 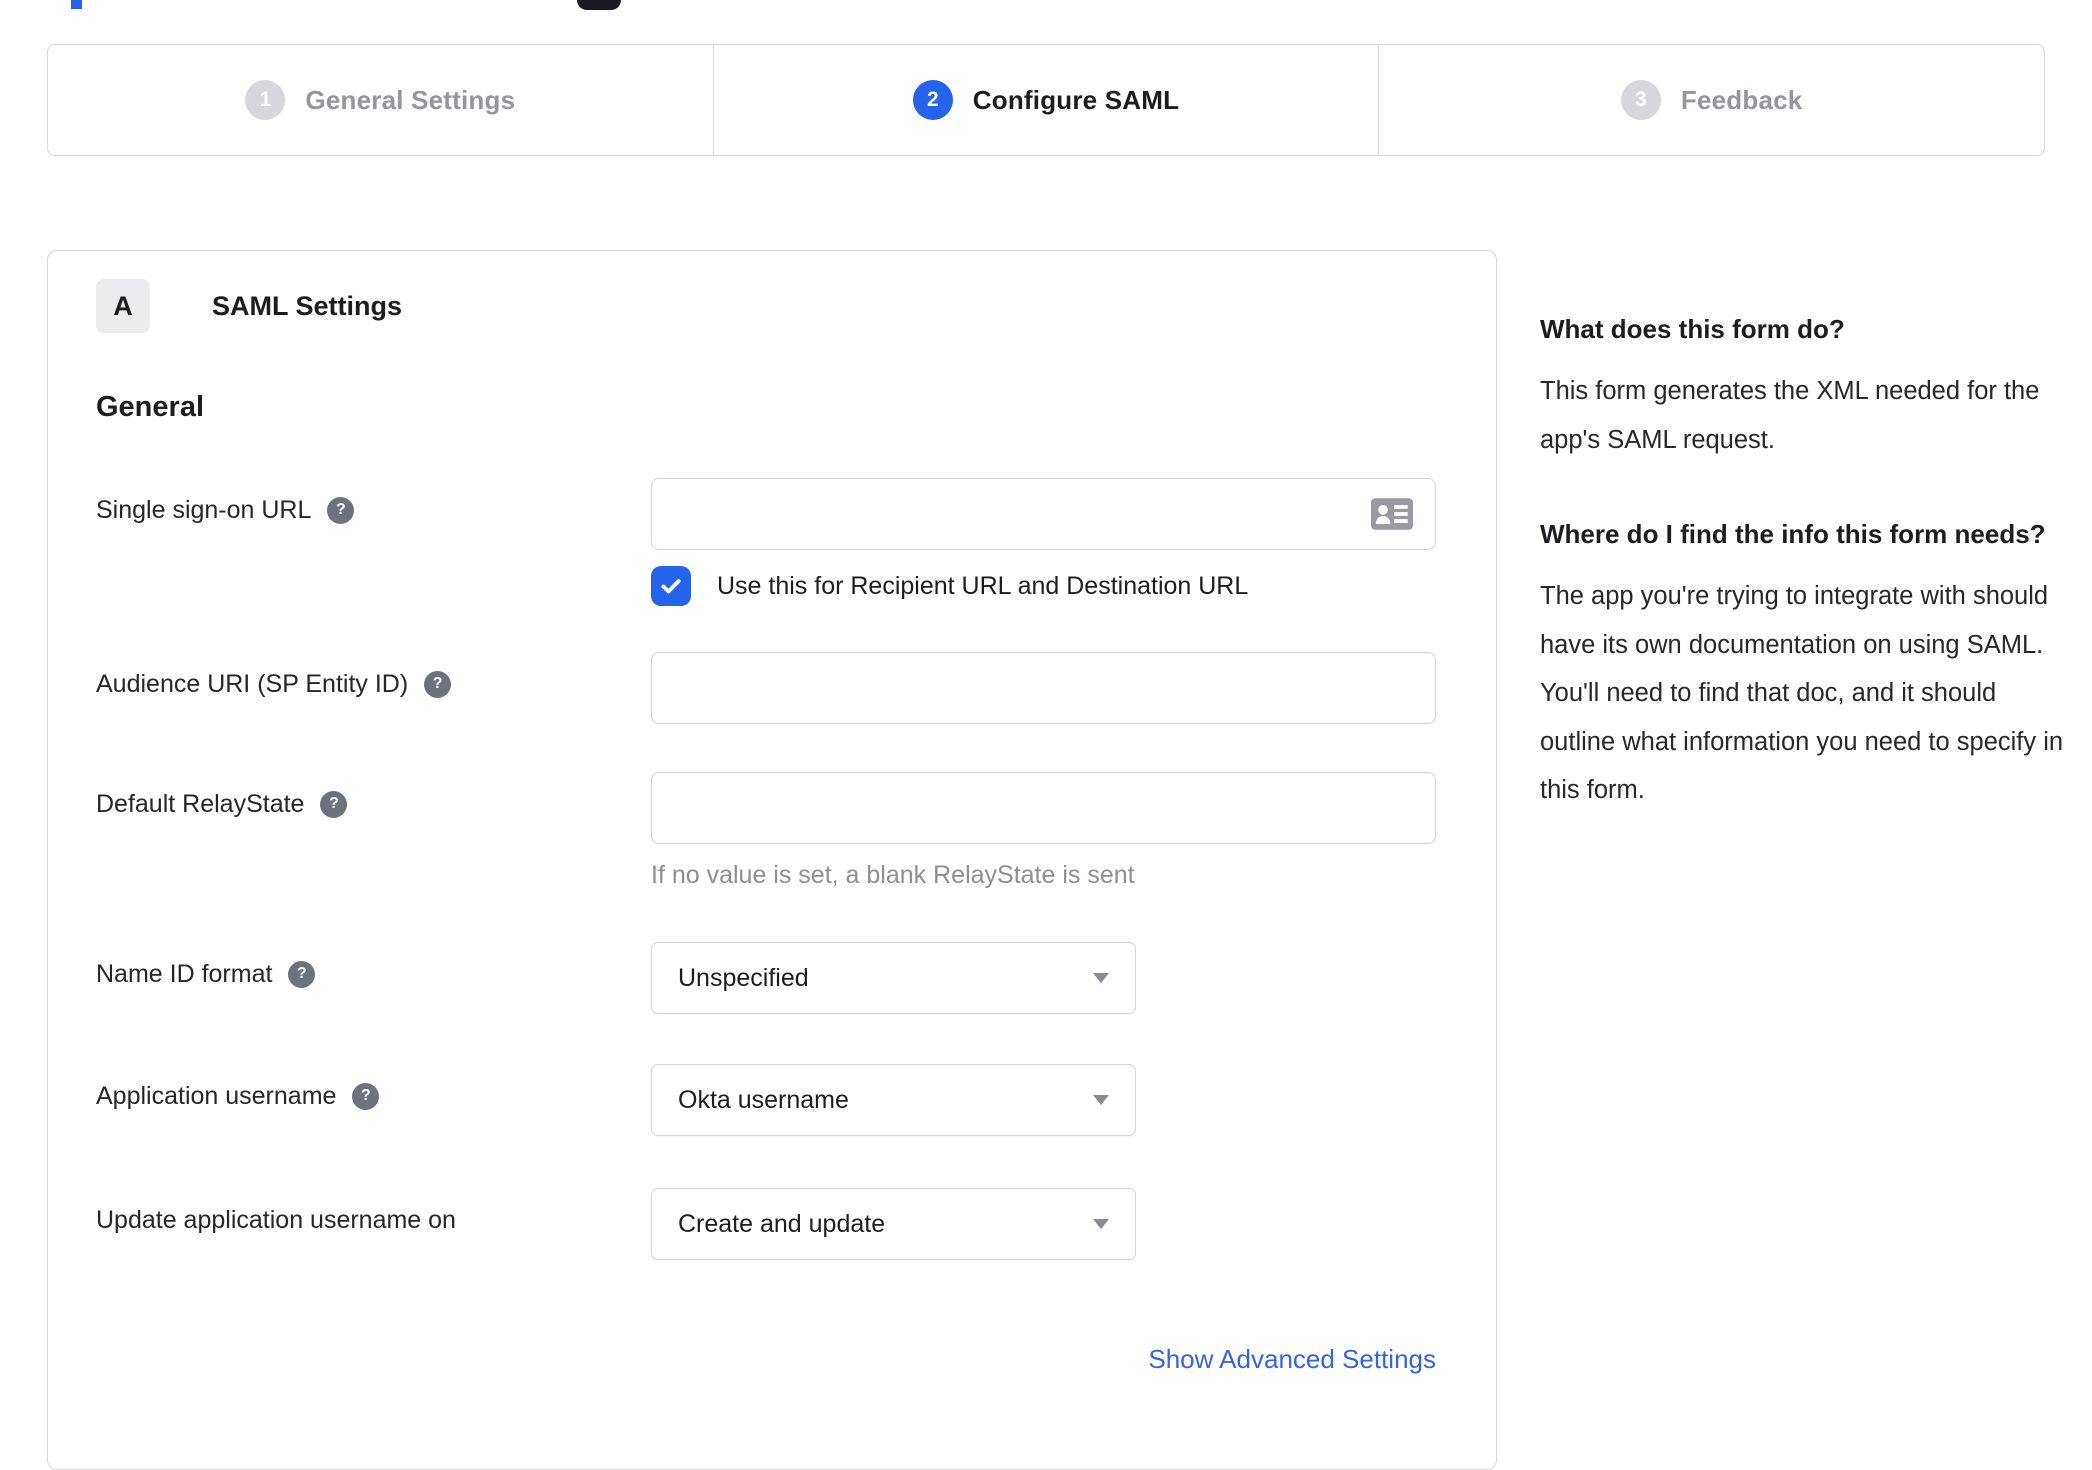 I want to click on field-label: Update application username on, so click(x=373, y=1212).